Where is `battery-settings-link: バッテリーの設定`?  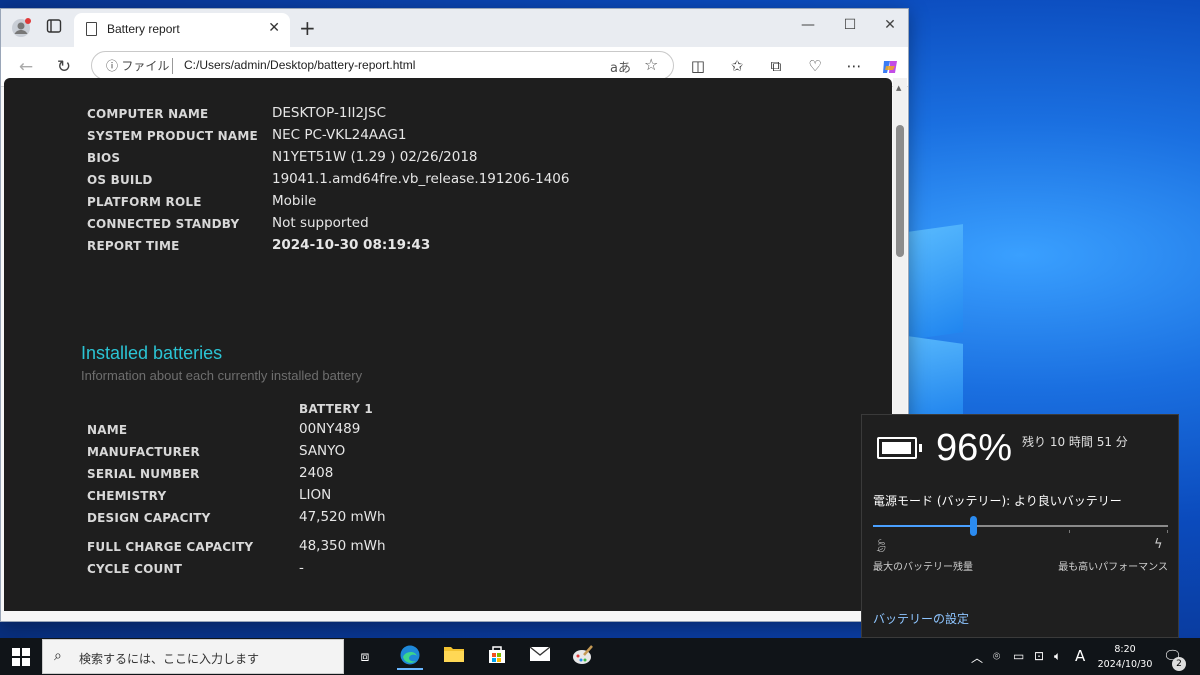 battery-settings-link: バッテリーの設定 is located at coordinates (921, 618).